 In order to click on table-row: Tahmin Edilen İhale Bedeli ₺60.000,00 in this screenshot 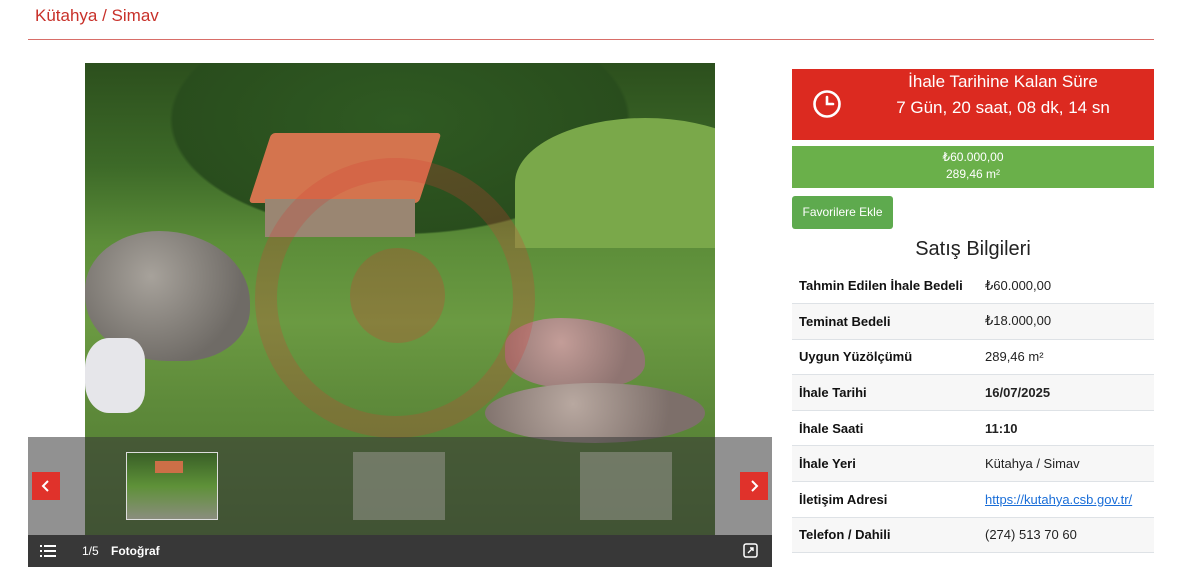, I will do `click(973, 286)`.